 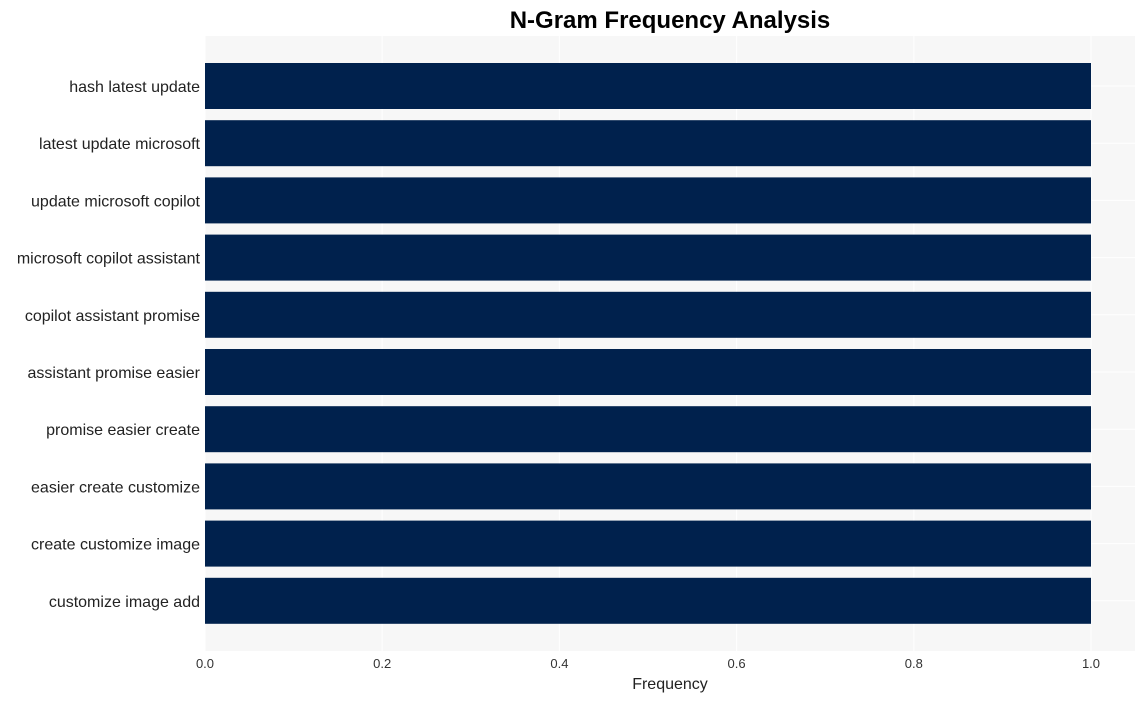 I want to click on x-tick-label: 1.0, so click(x=1091, y=663).